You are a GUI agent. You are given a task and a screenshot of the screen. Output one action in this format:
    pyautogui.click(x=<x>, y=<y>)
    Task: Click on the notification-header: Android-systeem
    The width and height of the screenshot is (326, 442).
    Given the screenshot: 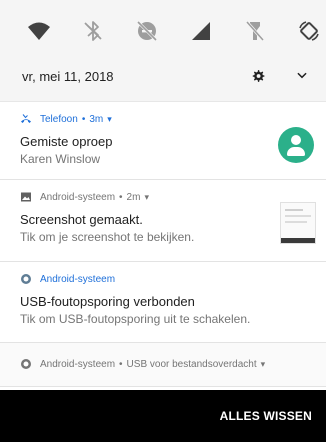 What is the action you would take?
    pyautogui.click(x=67, y=279)
    